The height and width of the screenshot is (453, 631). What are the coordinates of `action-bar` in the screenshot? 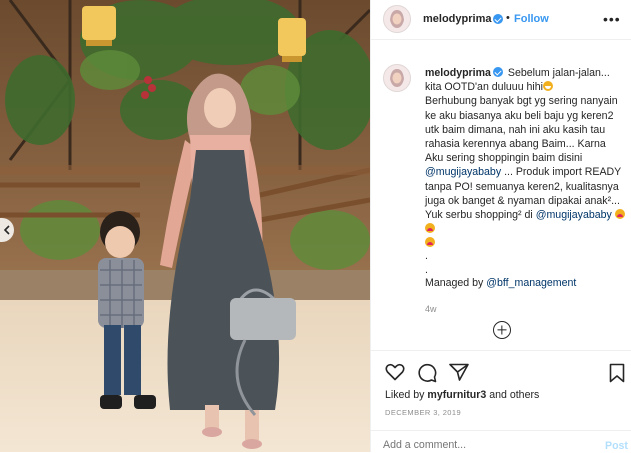 It's located at (501, 366).